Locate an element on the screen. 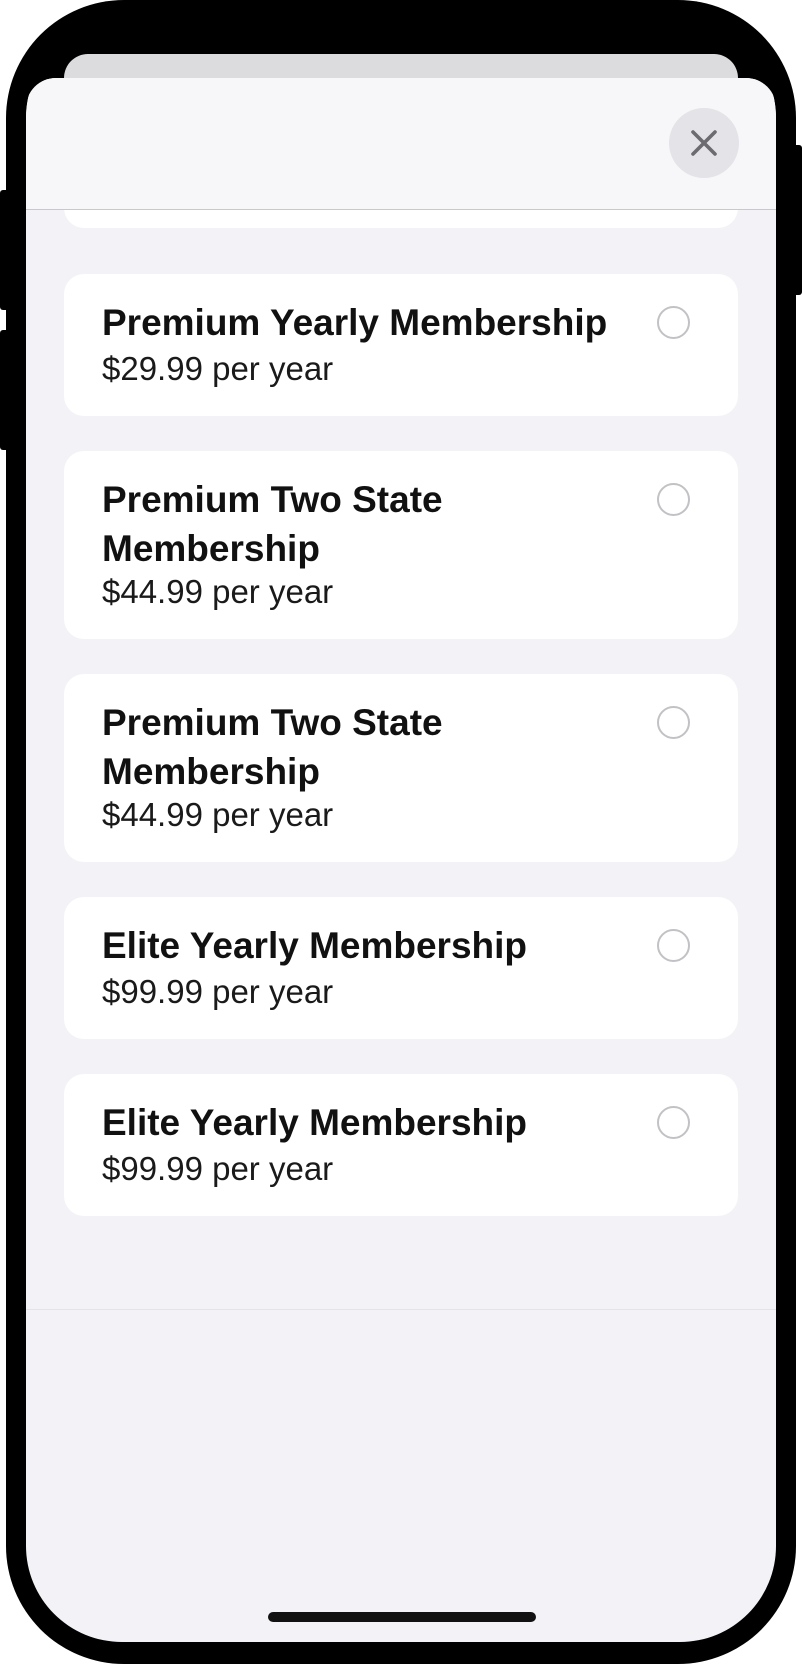  sheet-header is located at coordinates (401, 144).